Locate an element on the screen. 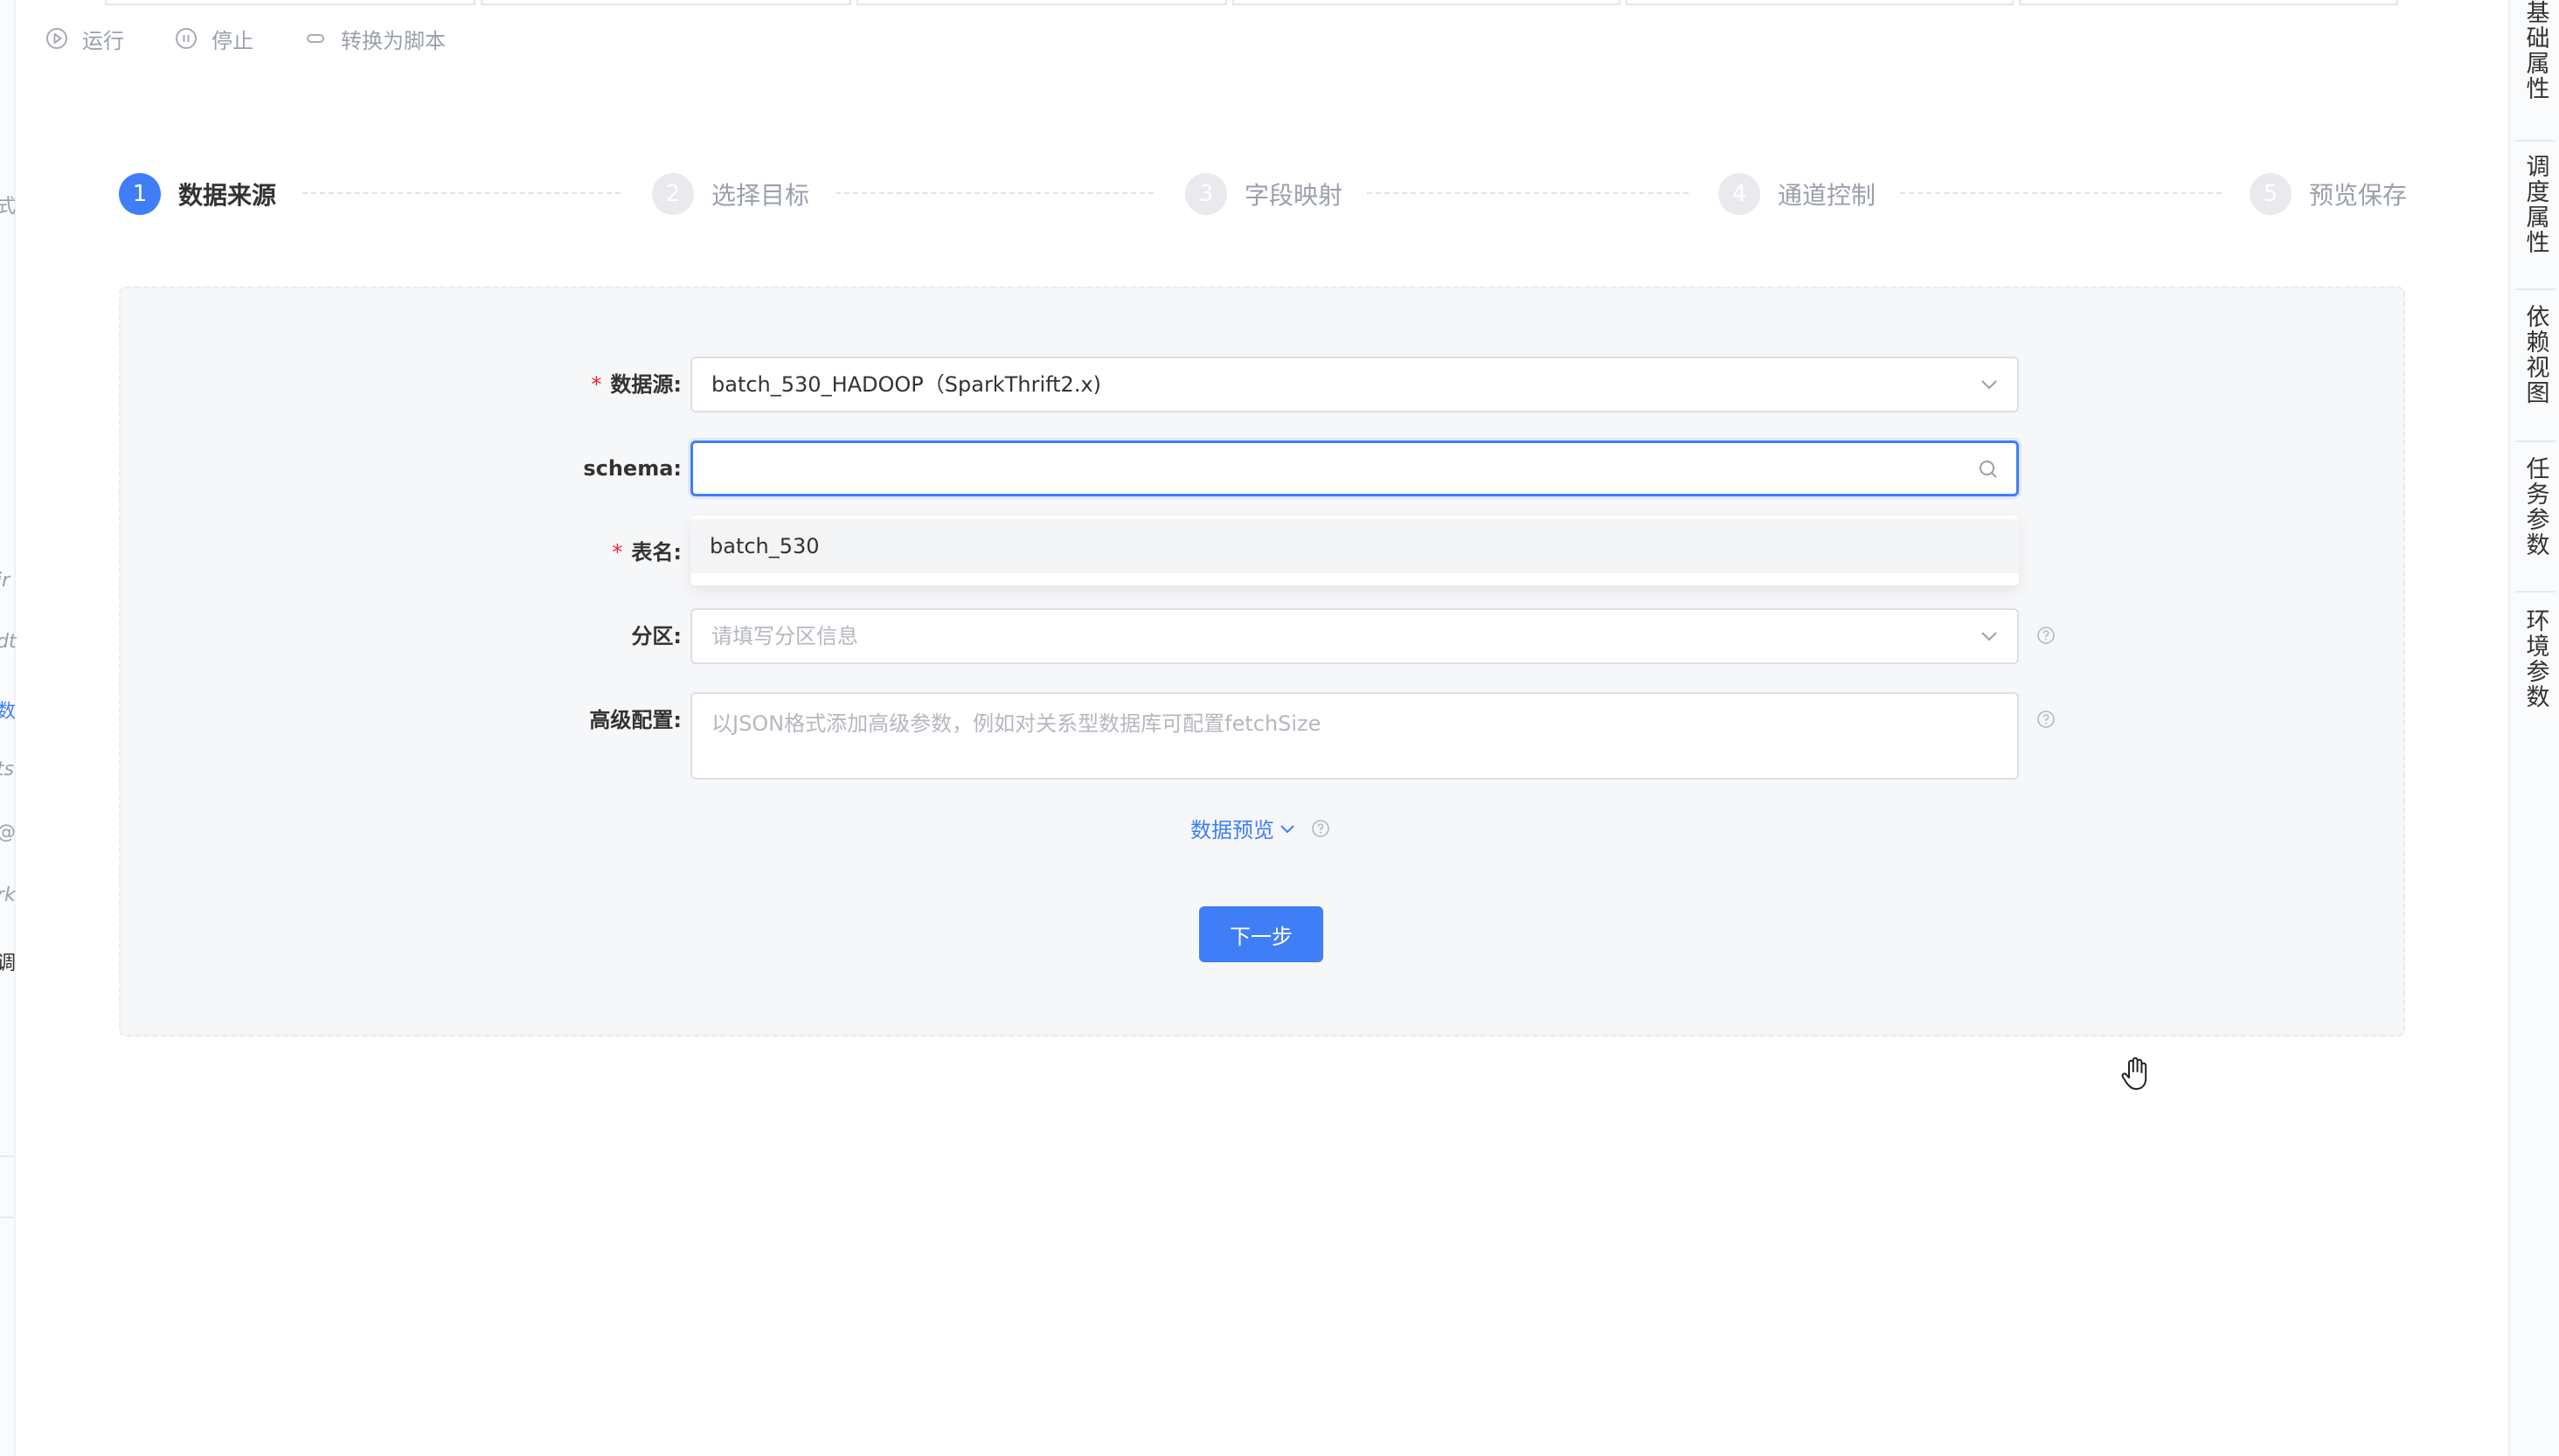 Image resolution: width=2559 pixels, height=1456 pixels. stop-button: 停止 is located at coordinates (214, 39).